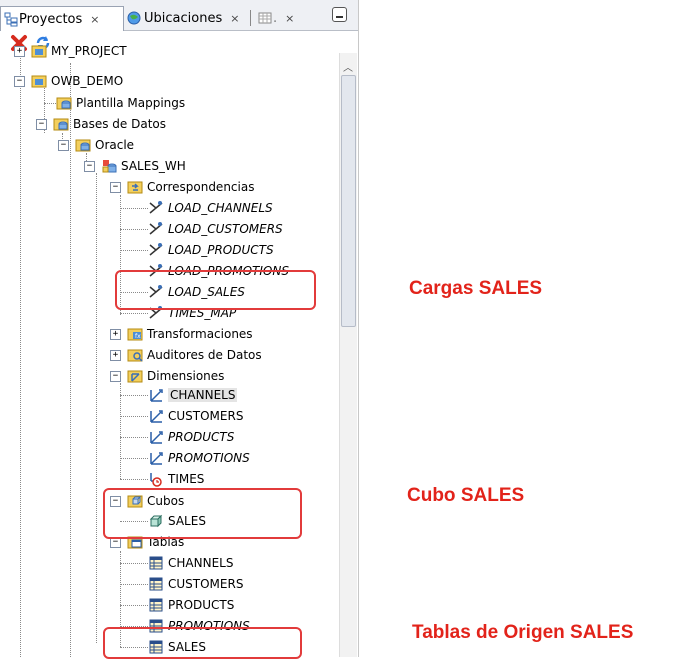  Describe the element at coordinates (523, 632) in the screenshot. I see `annotation-tablas-origen-sales: Tablas de Origen SALES` at that location.